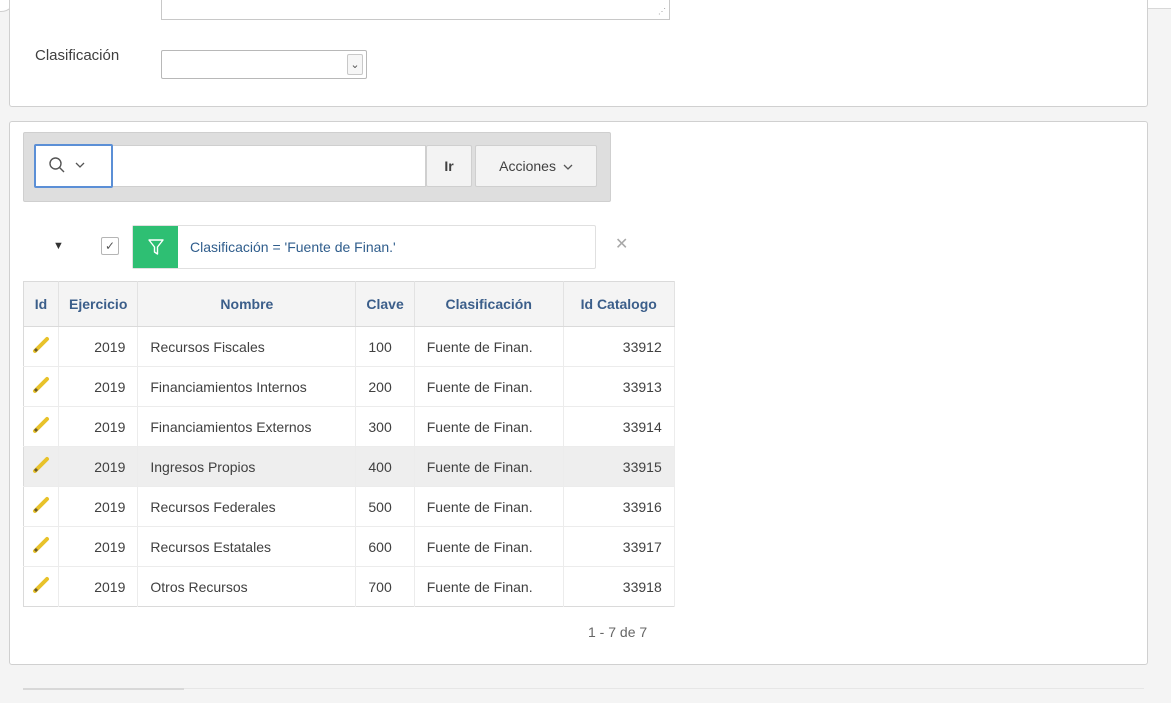 This screenshot has width=1171, height=703. I want to click on column-header-nombre: Nombre, so click(247, 304).